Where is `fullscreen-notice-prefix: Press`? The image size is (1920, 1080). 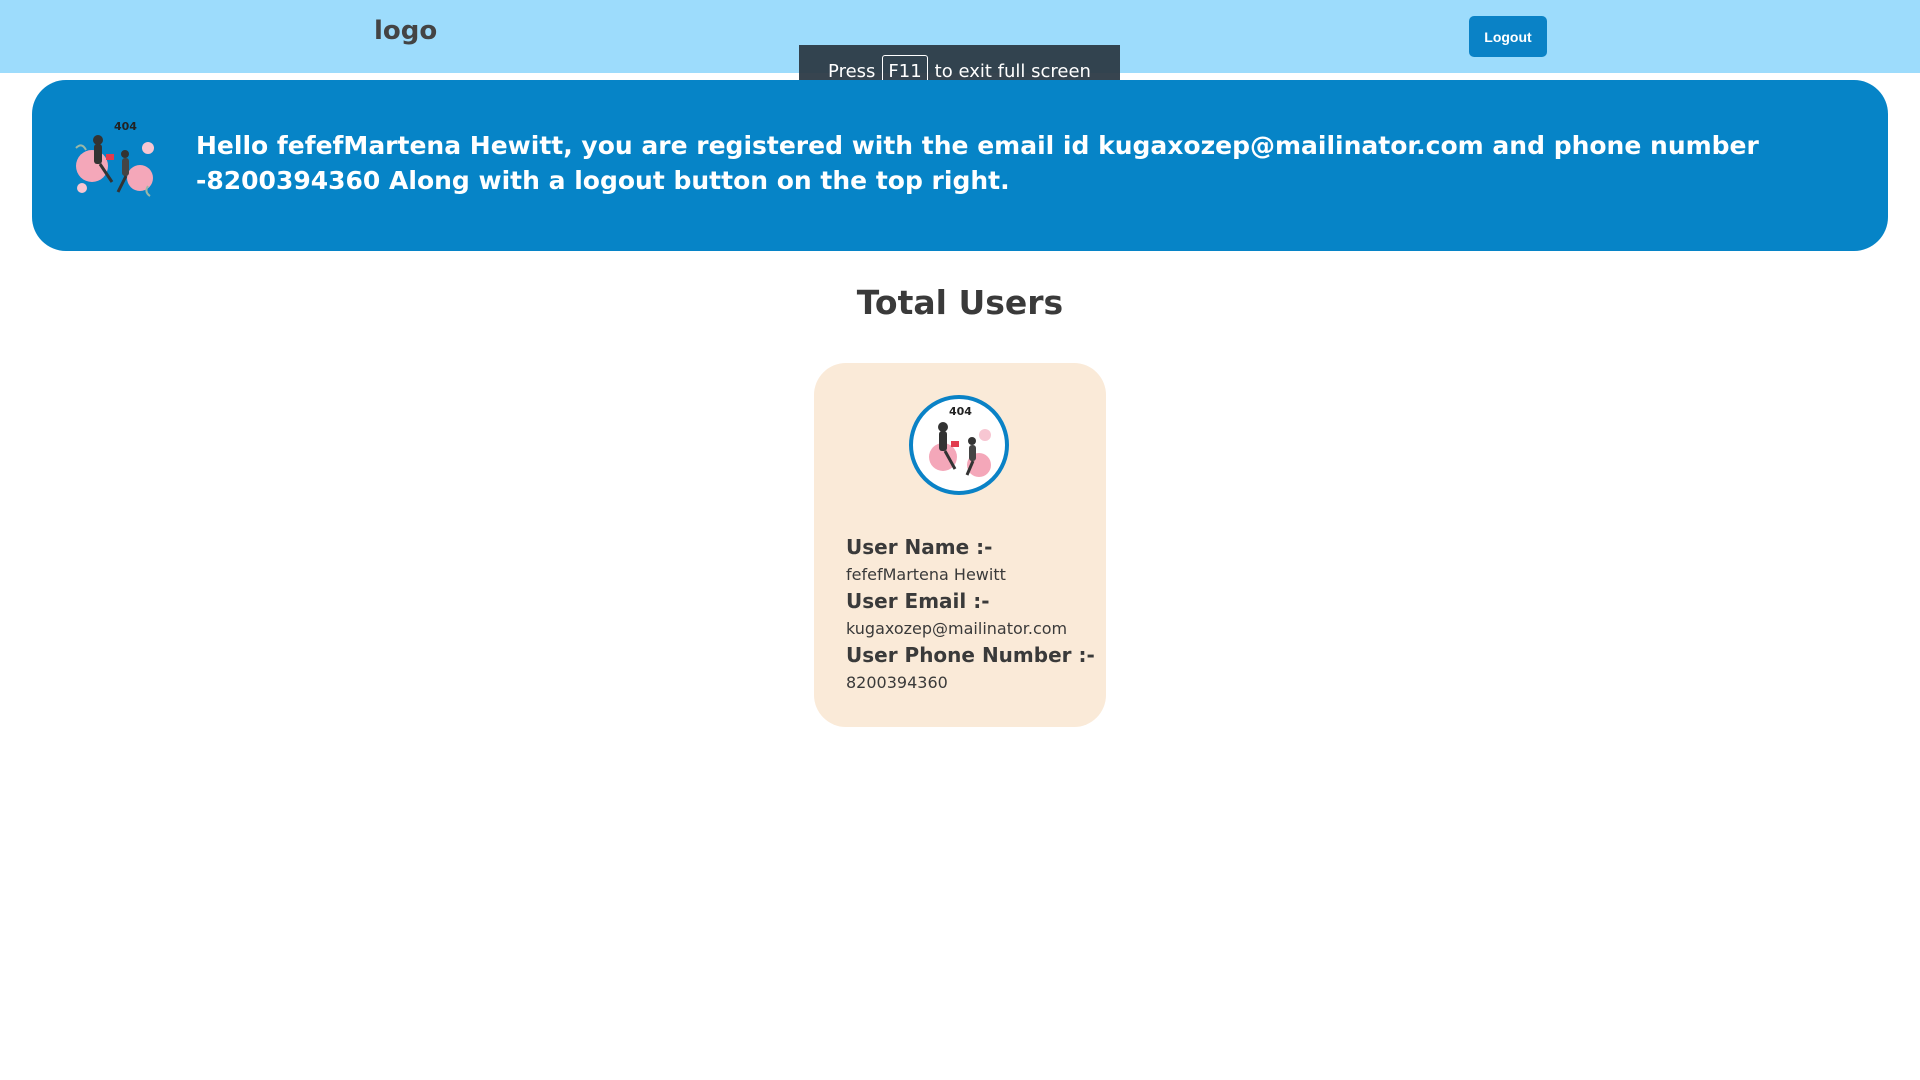
fullscreen-notice-prefix: Press is located at coordinates (852, 71).